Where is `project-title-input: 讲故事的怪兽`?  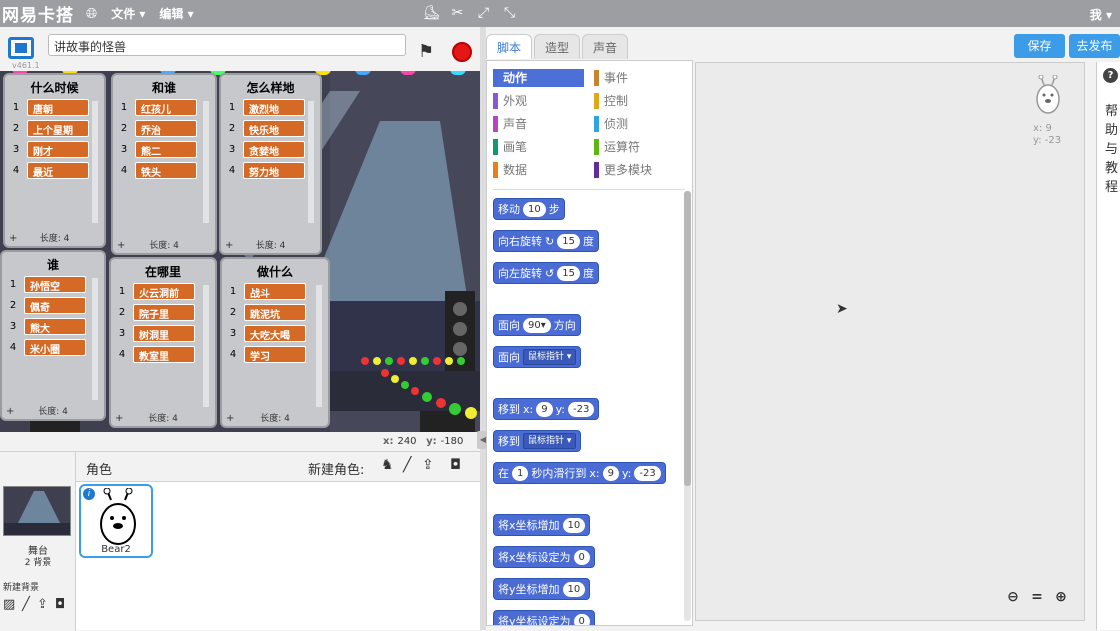 project-title-input: 讲故事的怪兽 is located at coordinates (227, 45).